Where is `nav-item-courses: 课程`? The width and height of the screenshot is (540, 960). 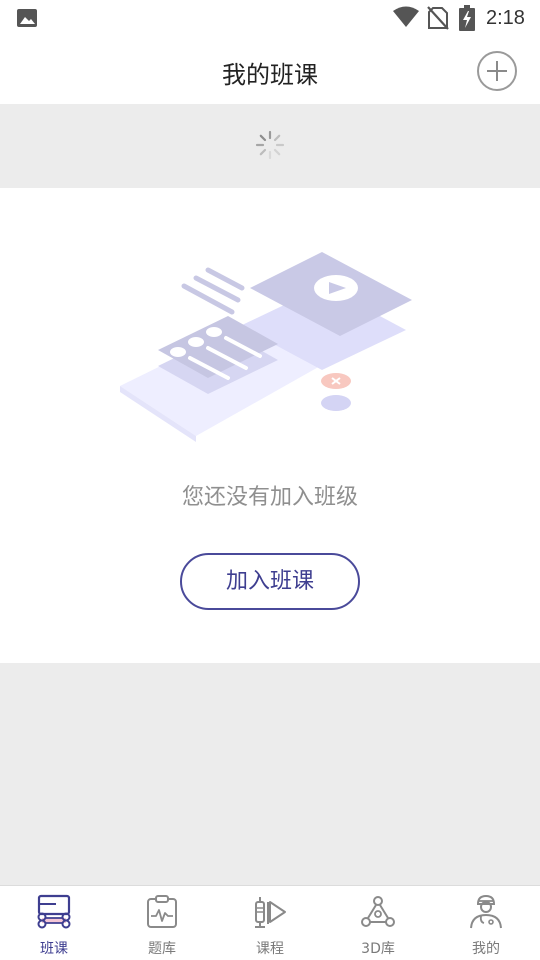
nav-item-courses: 课程 is located at coordinates (270, 923).